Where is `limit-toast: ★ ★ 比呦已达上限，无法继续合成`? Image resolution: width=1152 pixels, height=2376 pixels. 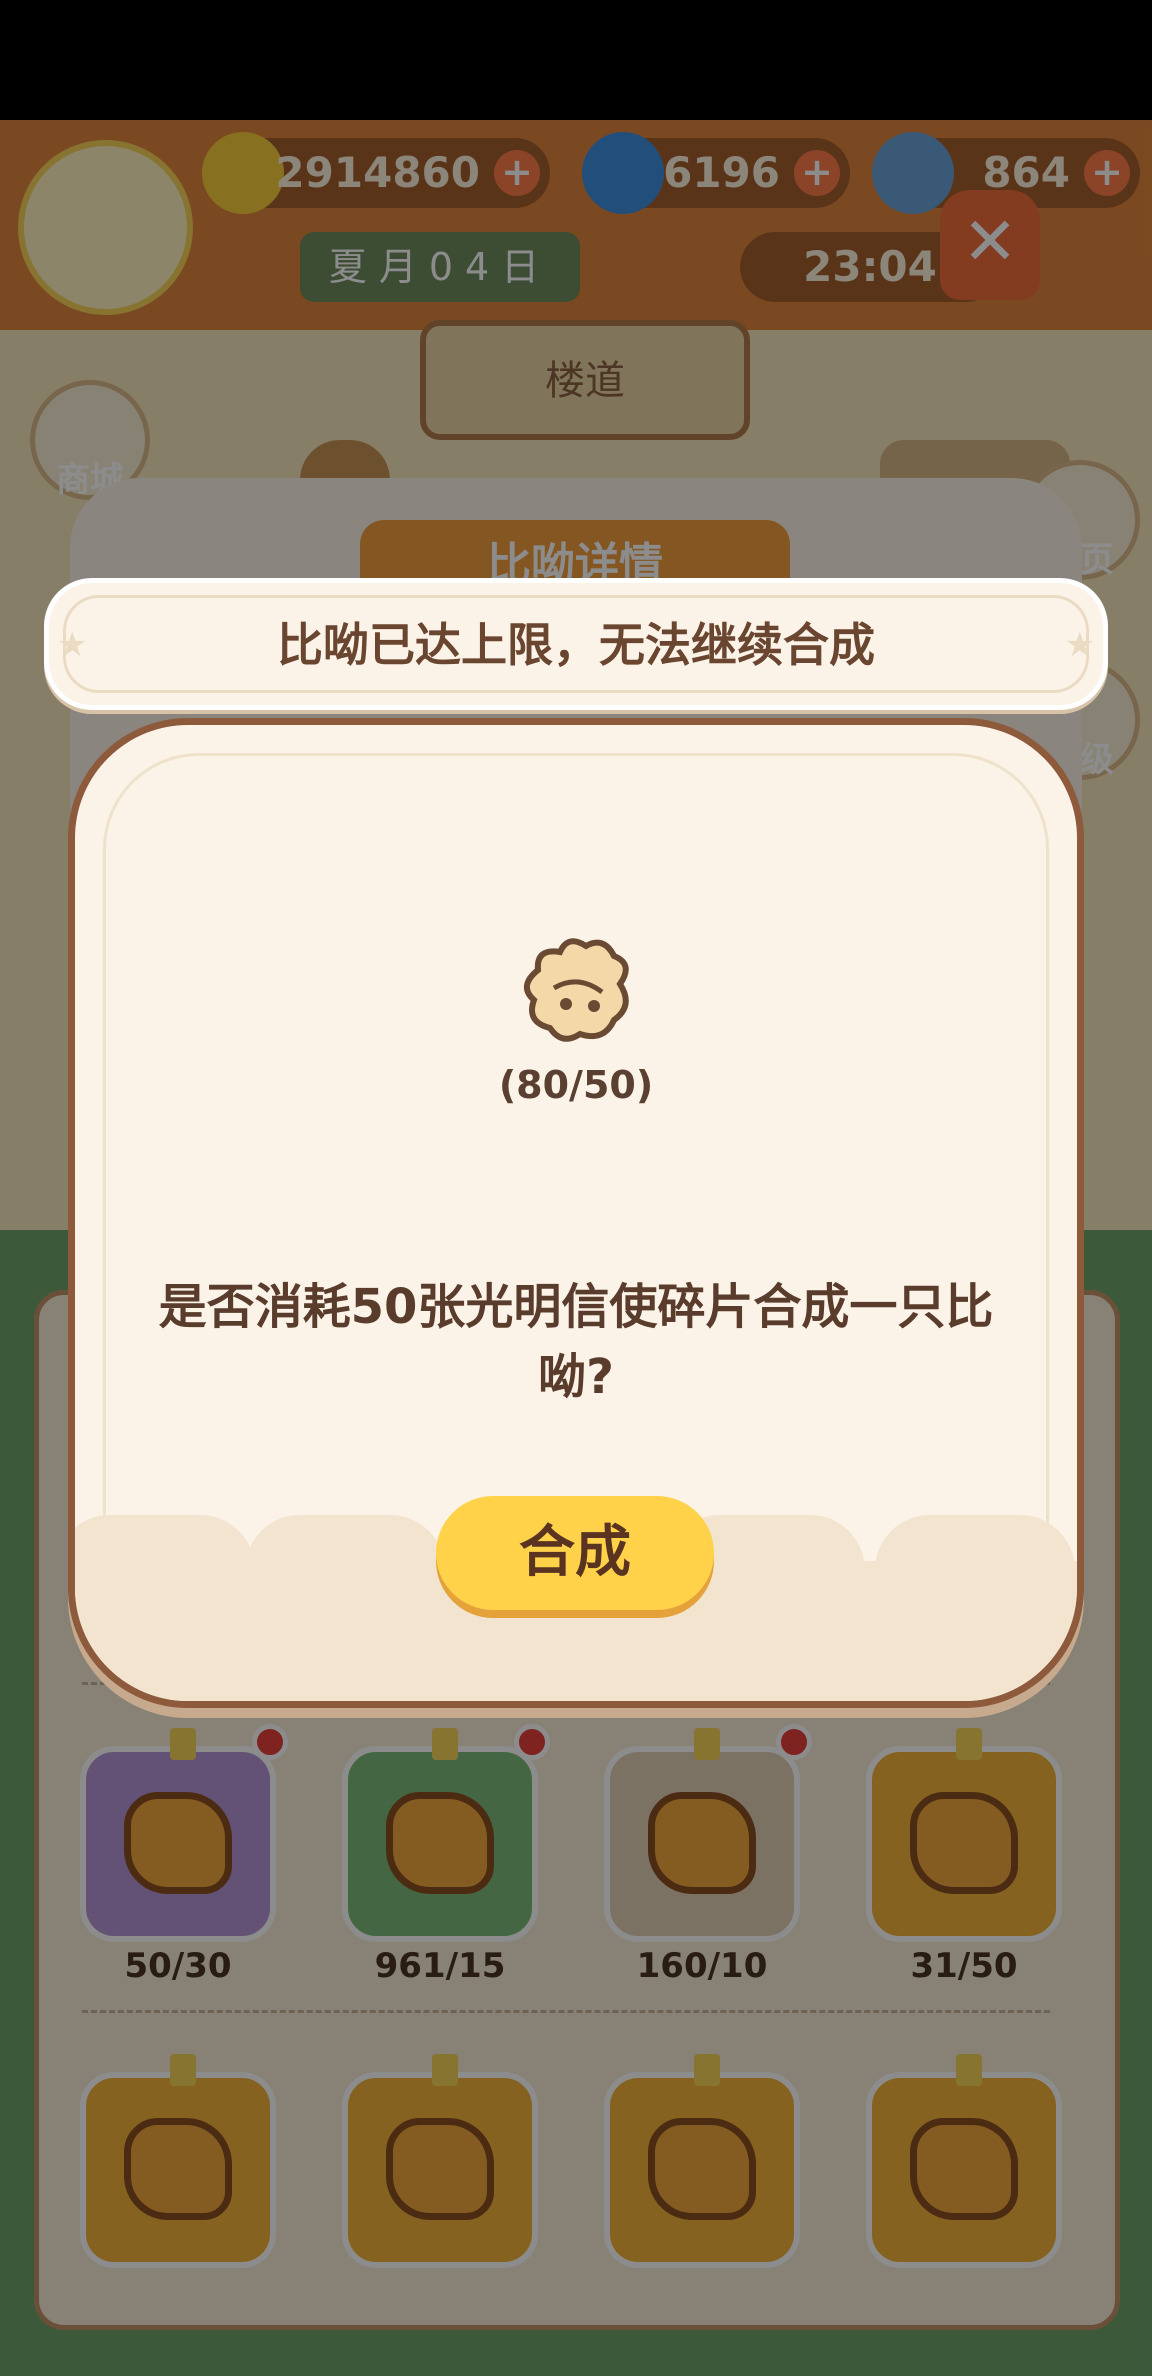 limit-toast: ★ ★ 比呦已达上限，无法继续合成 is located at coordinates (576, 644).